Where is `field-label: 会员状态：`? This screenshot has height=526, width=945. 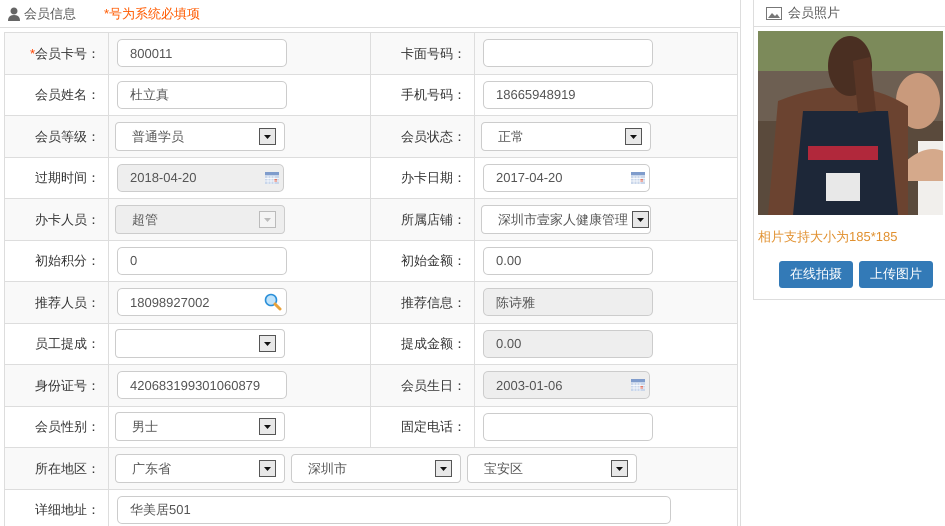
field-label: 会员状态： is located at coordinates (433, 137).